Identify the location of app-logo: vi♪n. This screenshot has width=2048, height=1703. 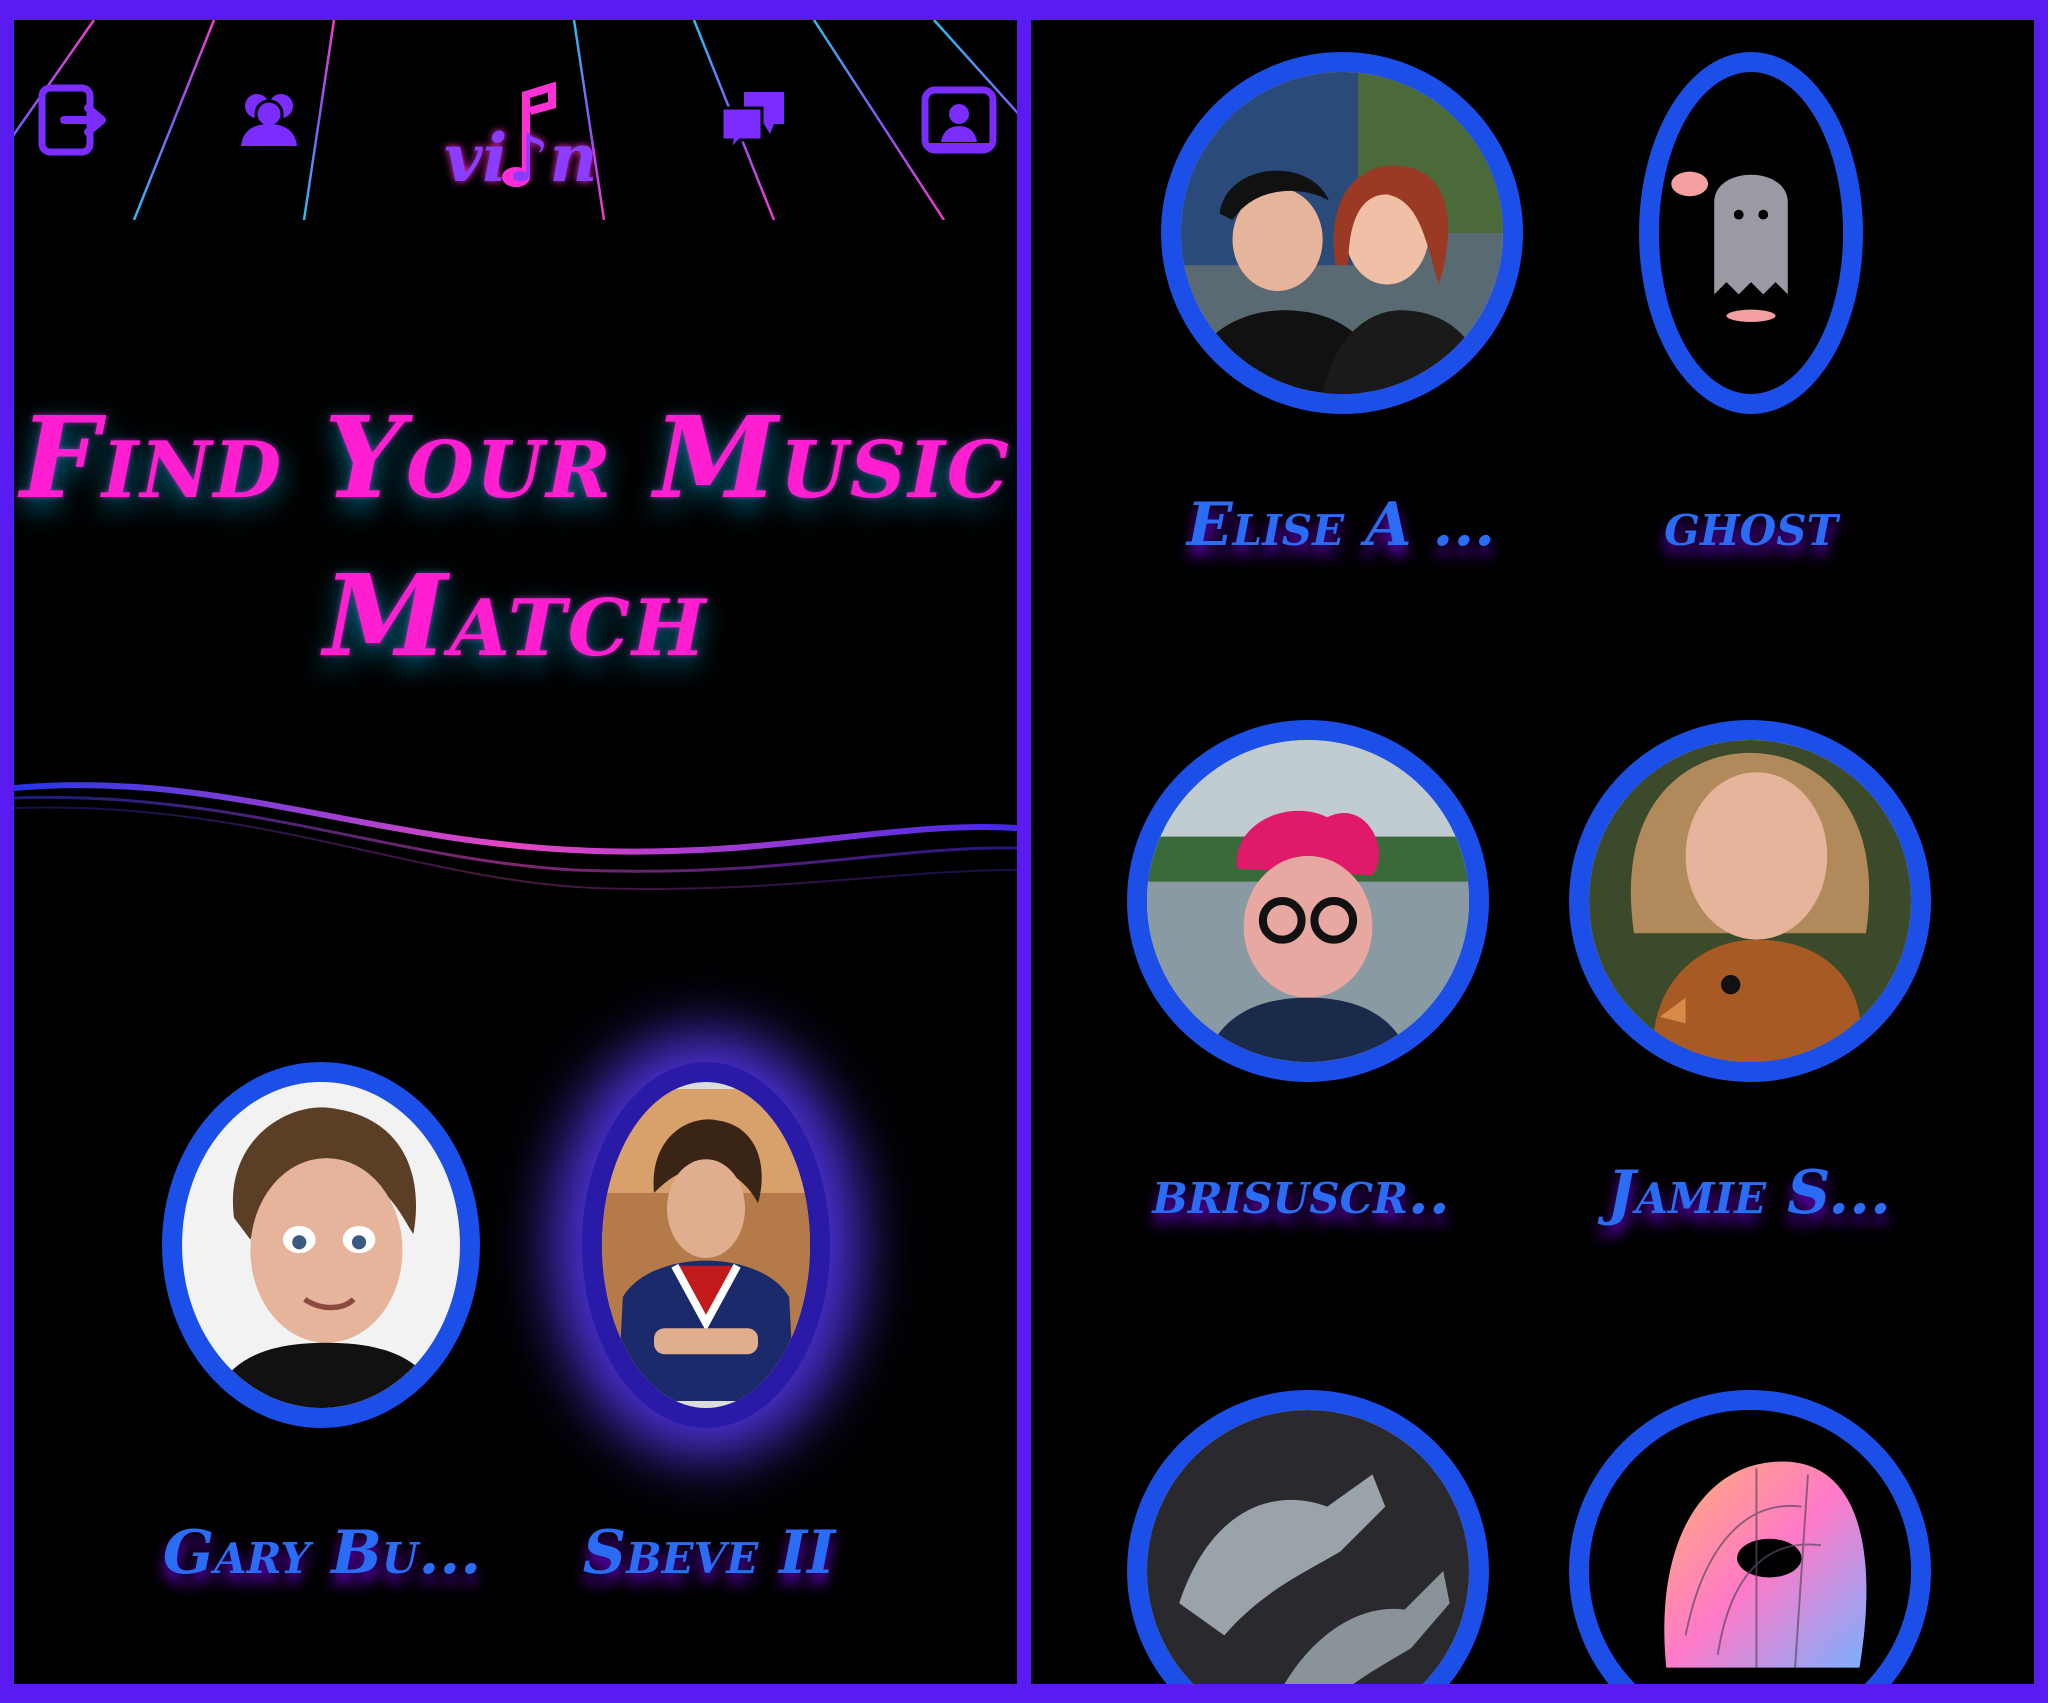
(519, 136).